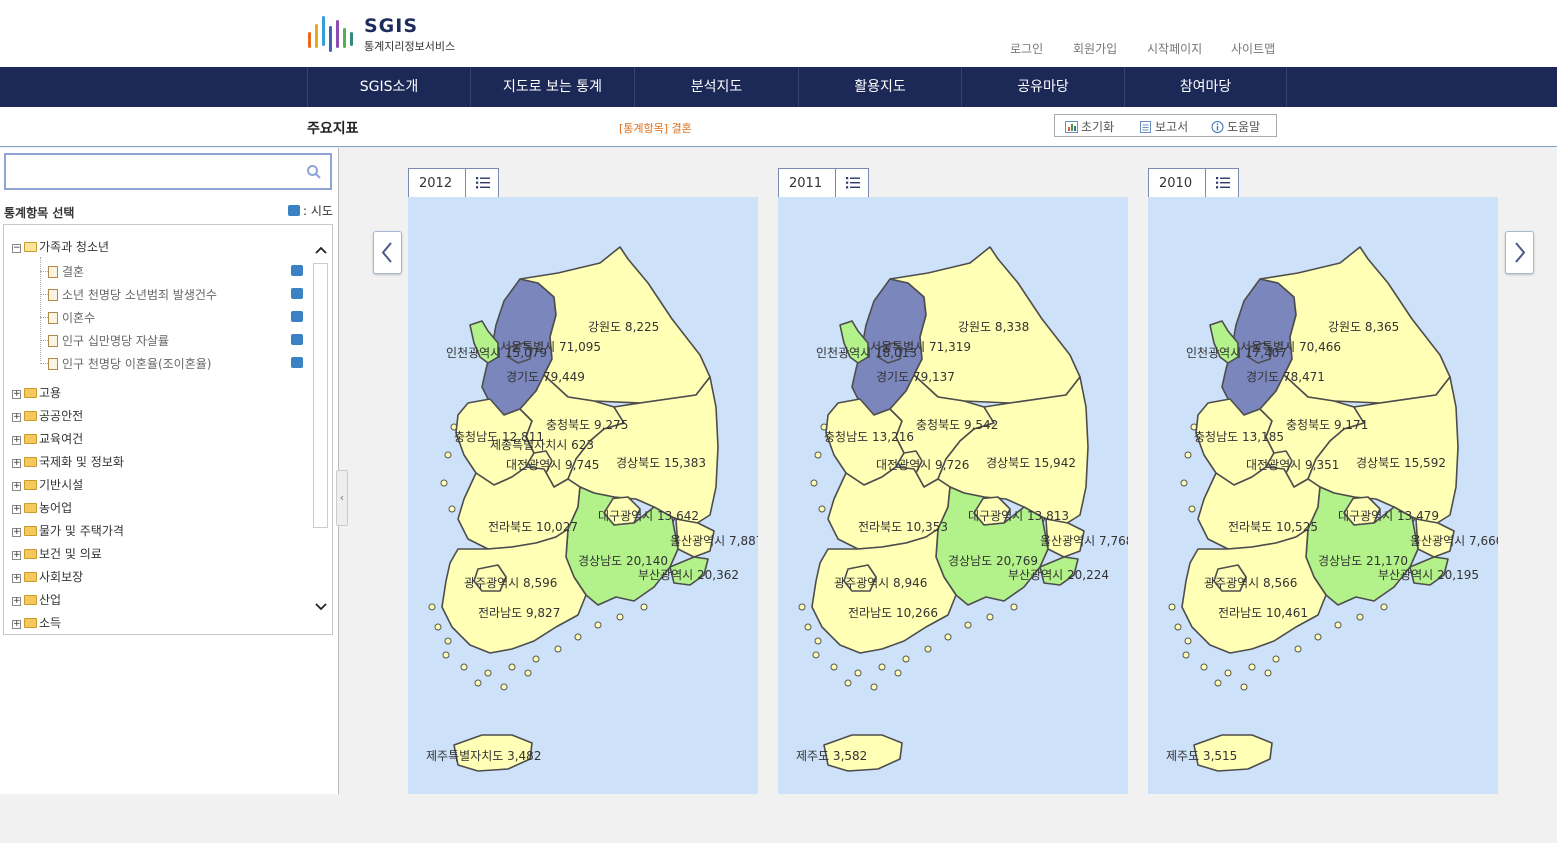  Describe the element at coordinates (1217, 127) in the screenshot. I see `info-icon` at that location.